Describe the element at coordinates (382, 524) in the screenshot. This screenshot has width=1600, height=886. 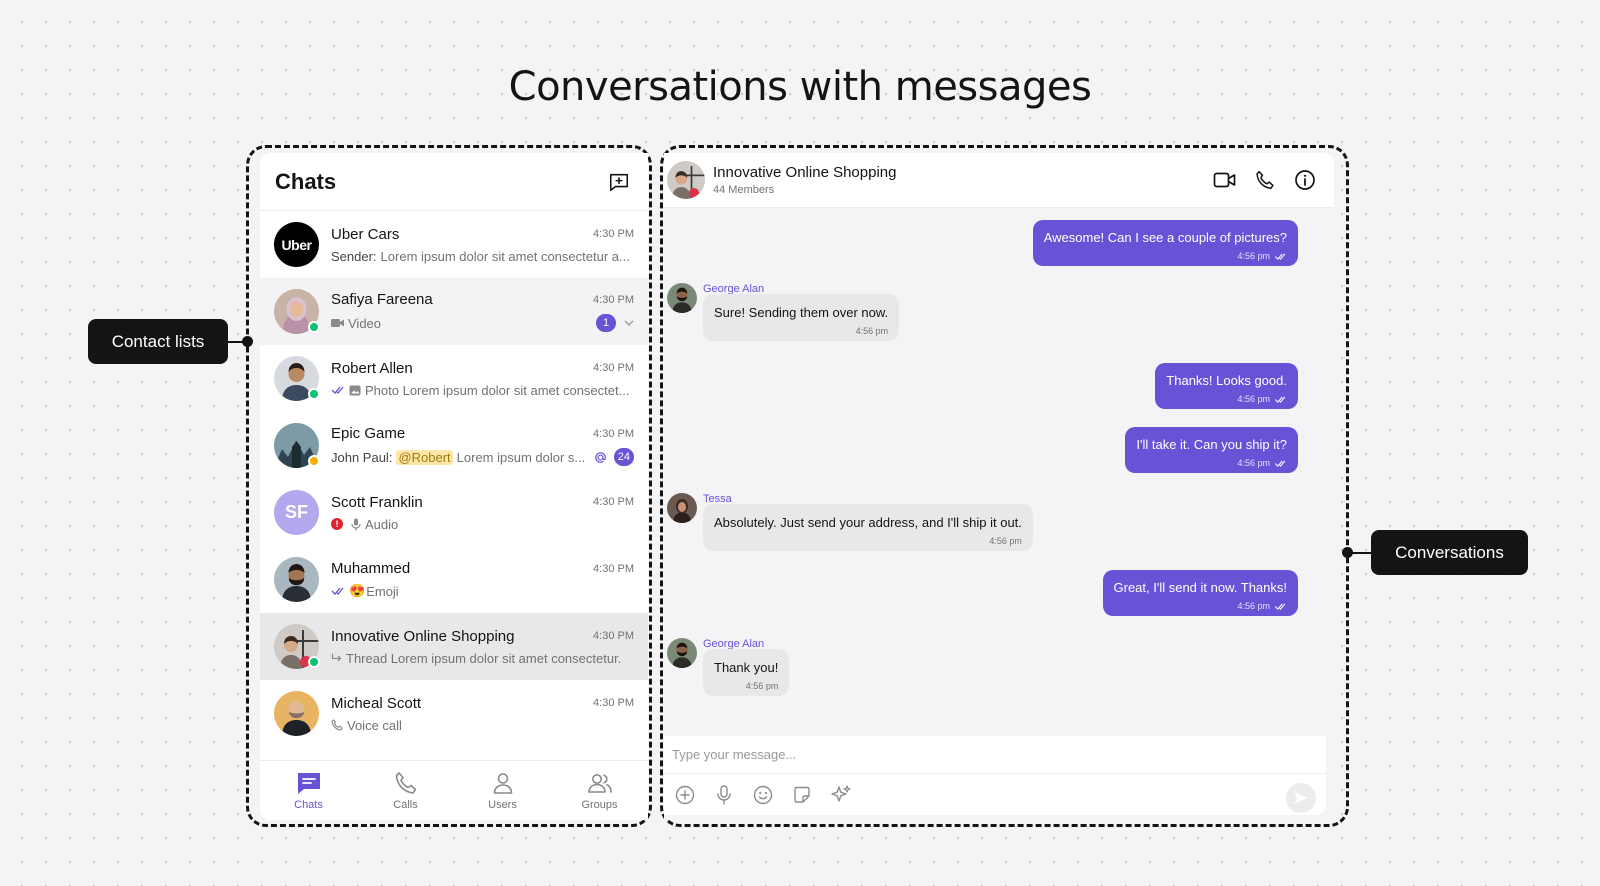
I see `chat-preview: Audio` at that location.